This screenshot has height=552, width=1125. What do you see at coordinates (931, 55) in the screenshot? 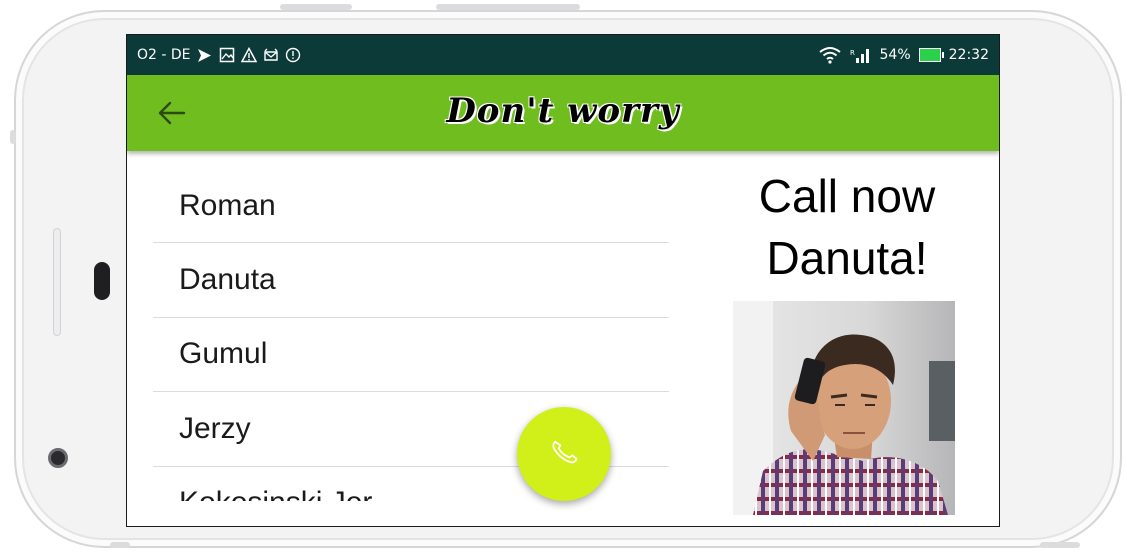
I see `battery-icon` at bounding box center [931, 55].